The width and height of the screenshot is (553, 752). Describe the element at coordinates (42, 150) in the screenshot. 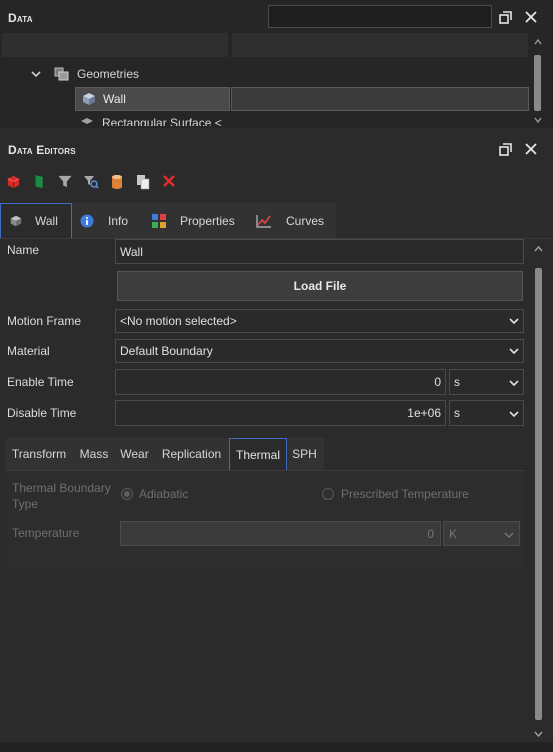

I see `data-editors-title: Data Editors` at that location.